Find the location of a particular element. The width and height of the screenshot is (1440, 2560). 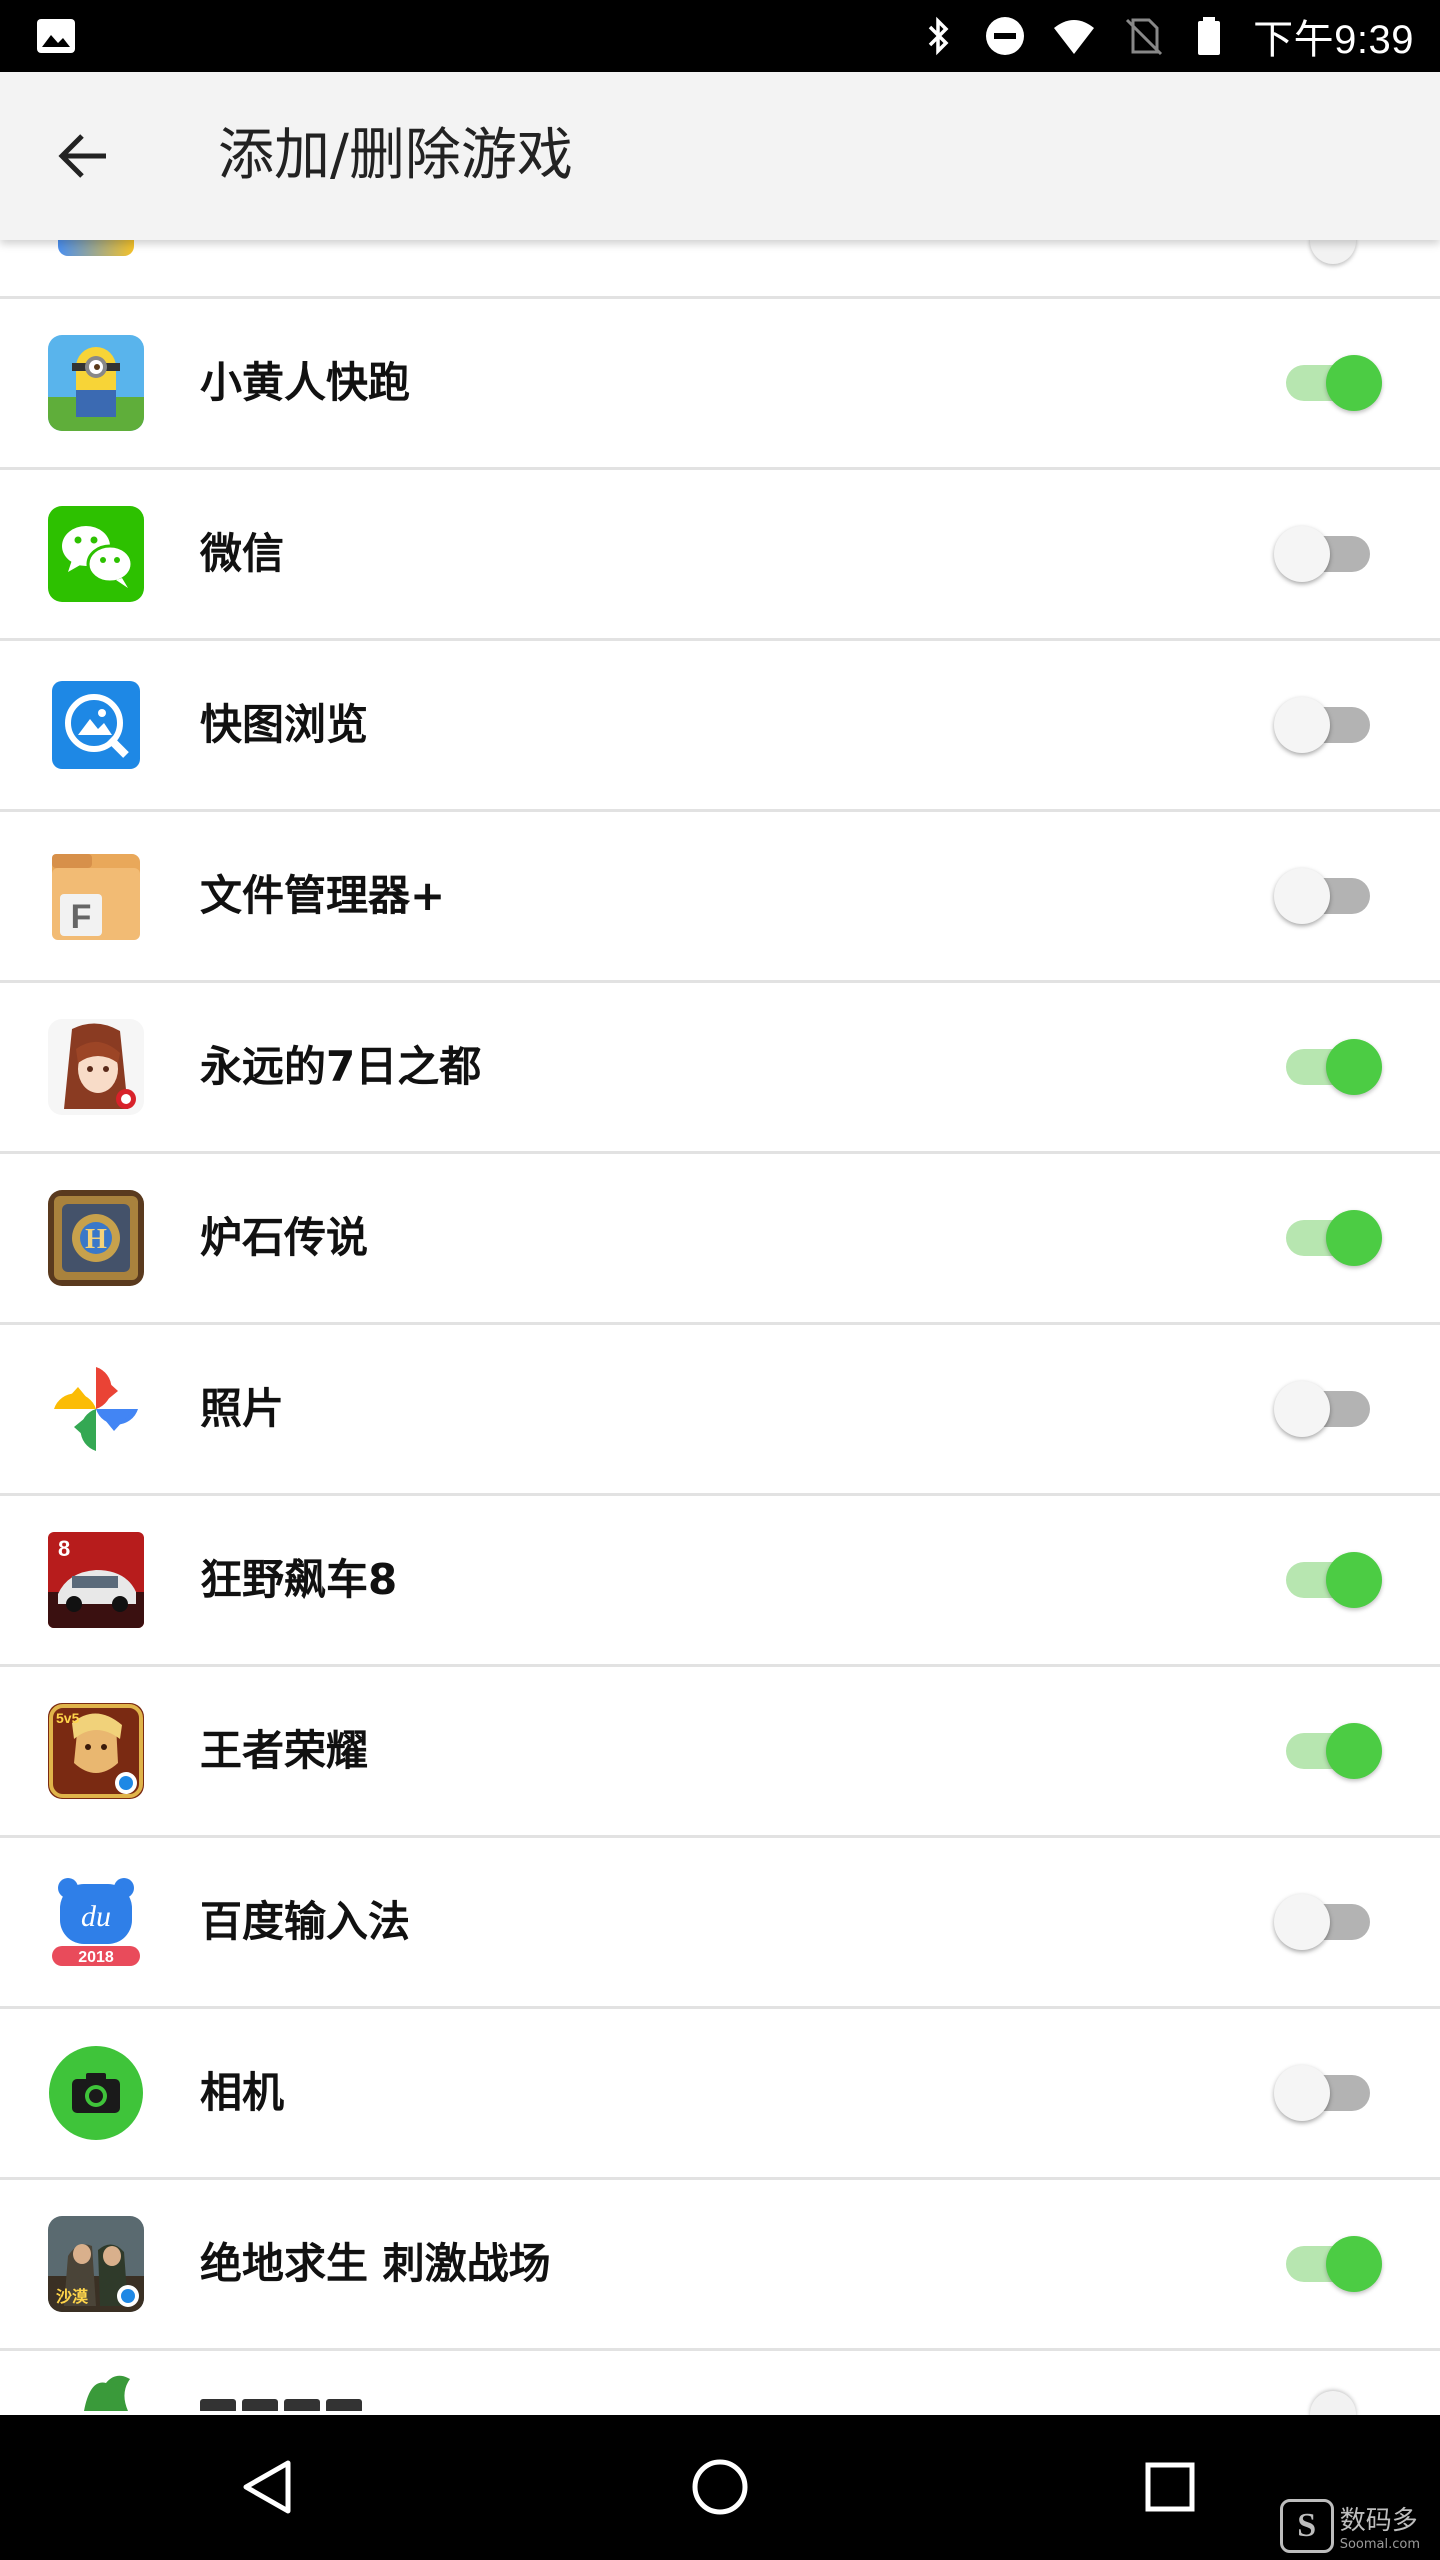

app-bar: 添加/删除游戏 is located at coordinates (720, 156).